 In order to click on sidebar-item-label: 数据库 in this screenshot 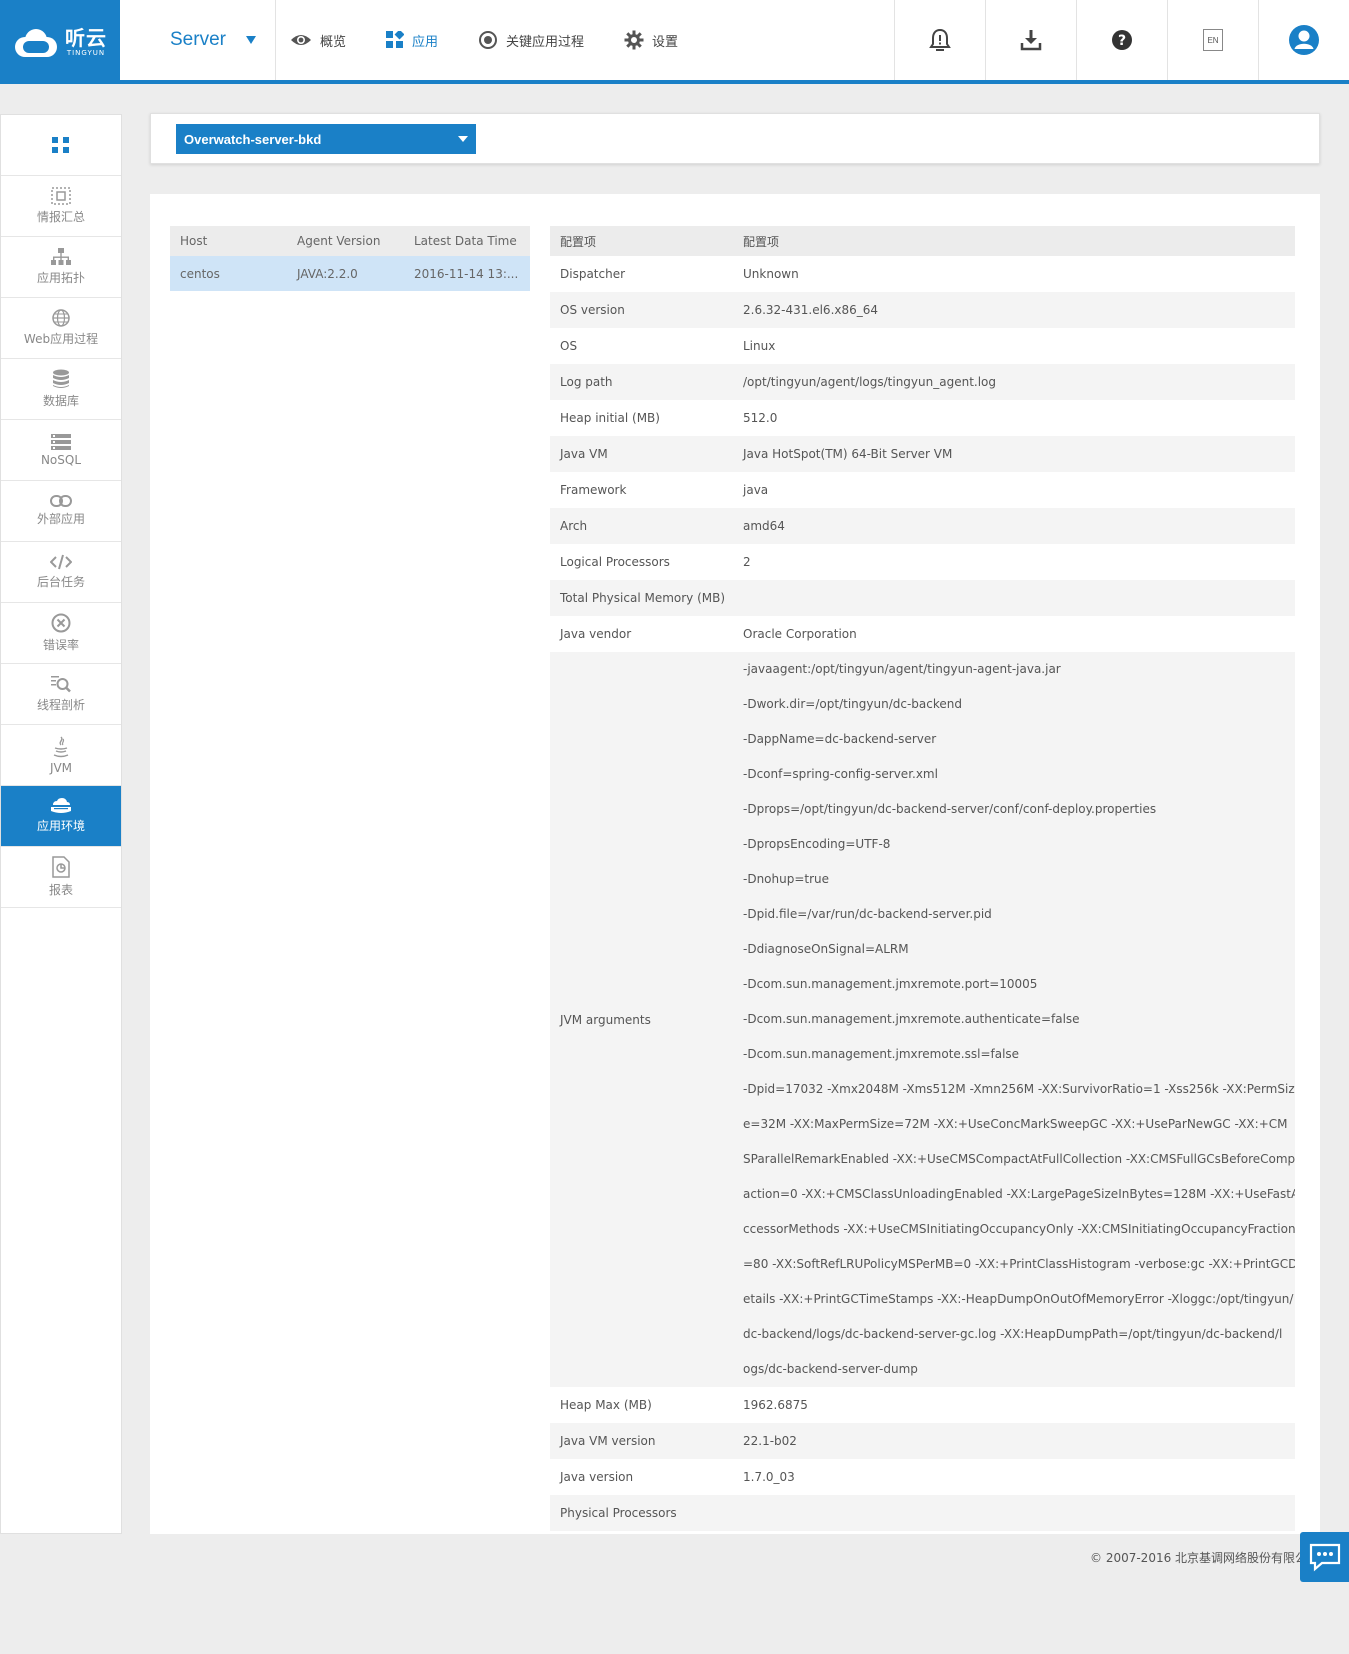, I will do `click(60, 401)`.